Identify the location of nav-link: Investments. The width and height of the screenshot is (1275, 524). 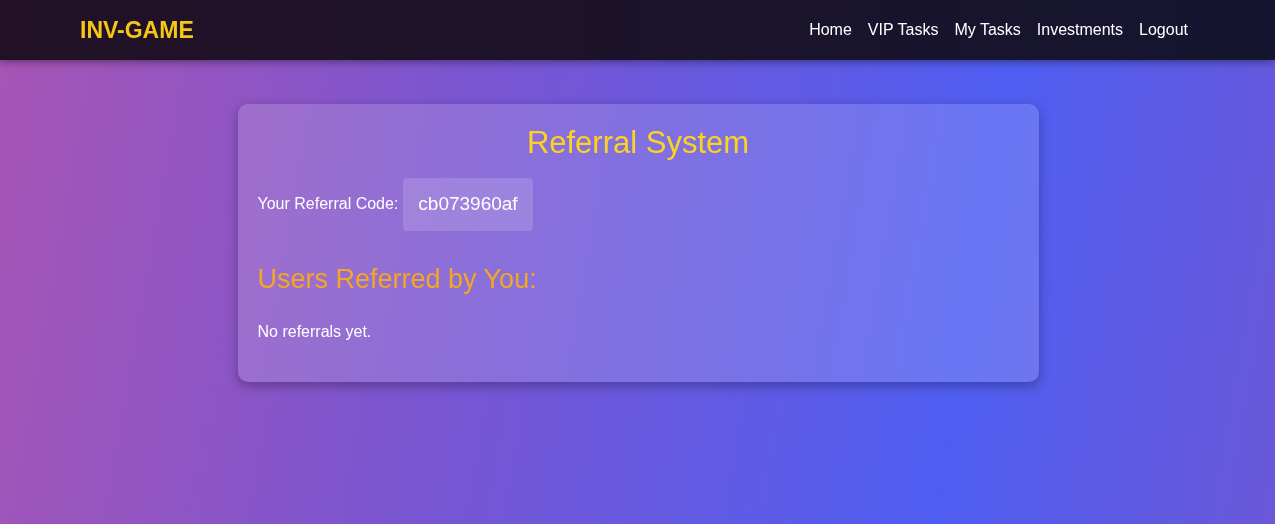
(1080, 30).